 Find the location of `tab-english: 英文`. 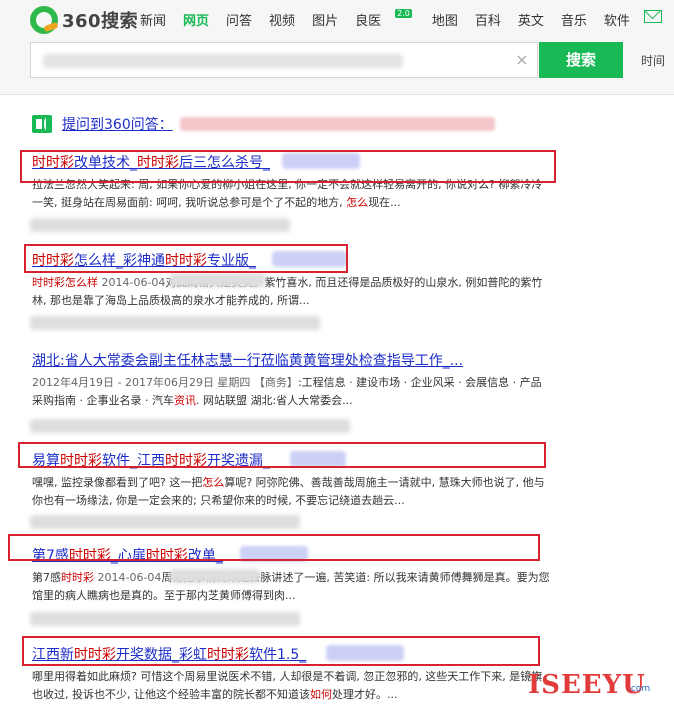

tab-english: 英文 is located at coordinates (531, 19).